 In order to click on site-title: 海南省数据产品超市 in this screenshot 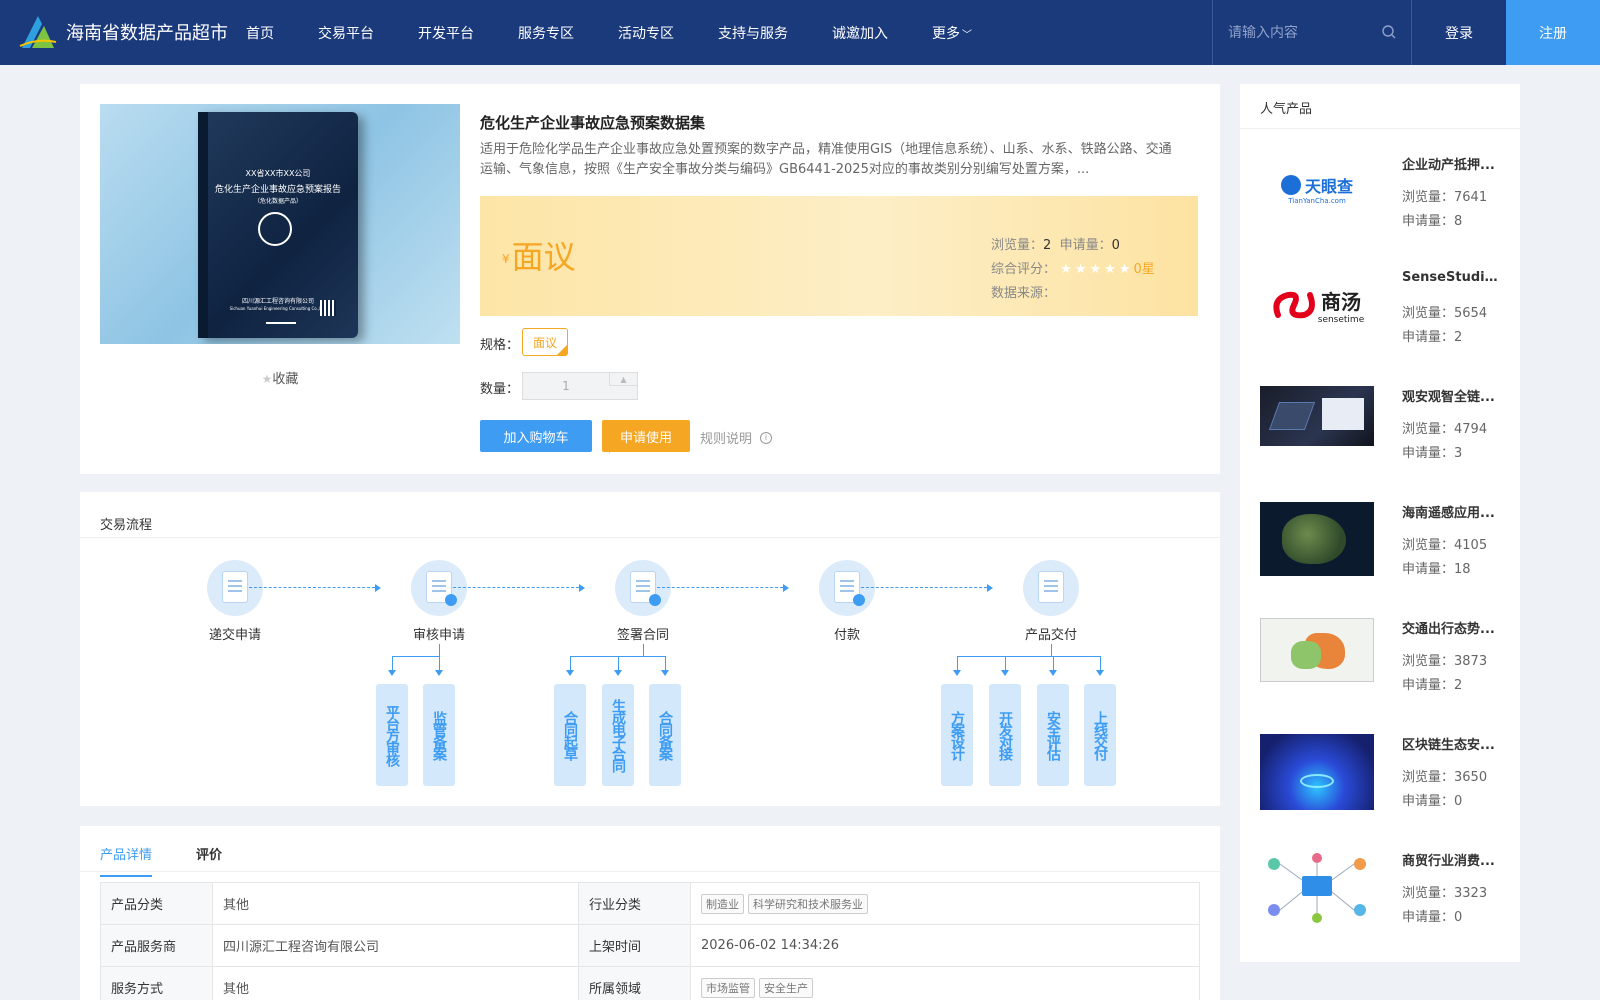, I will do `click(147, 33)`.